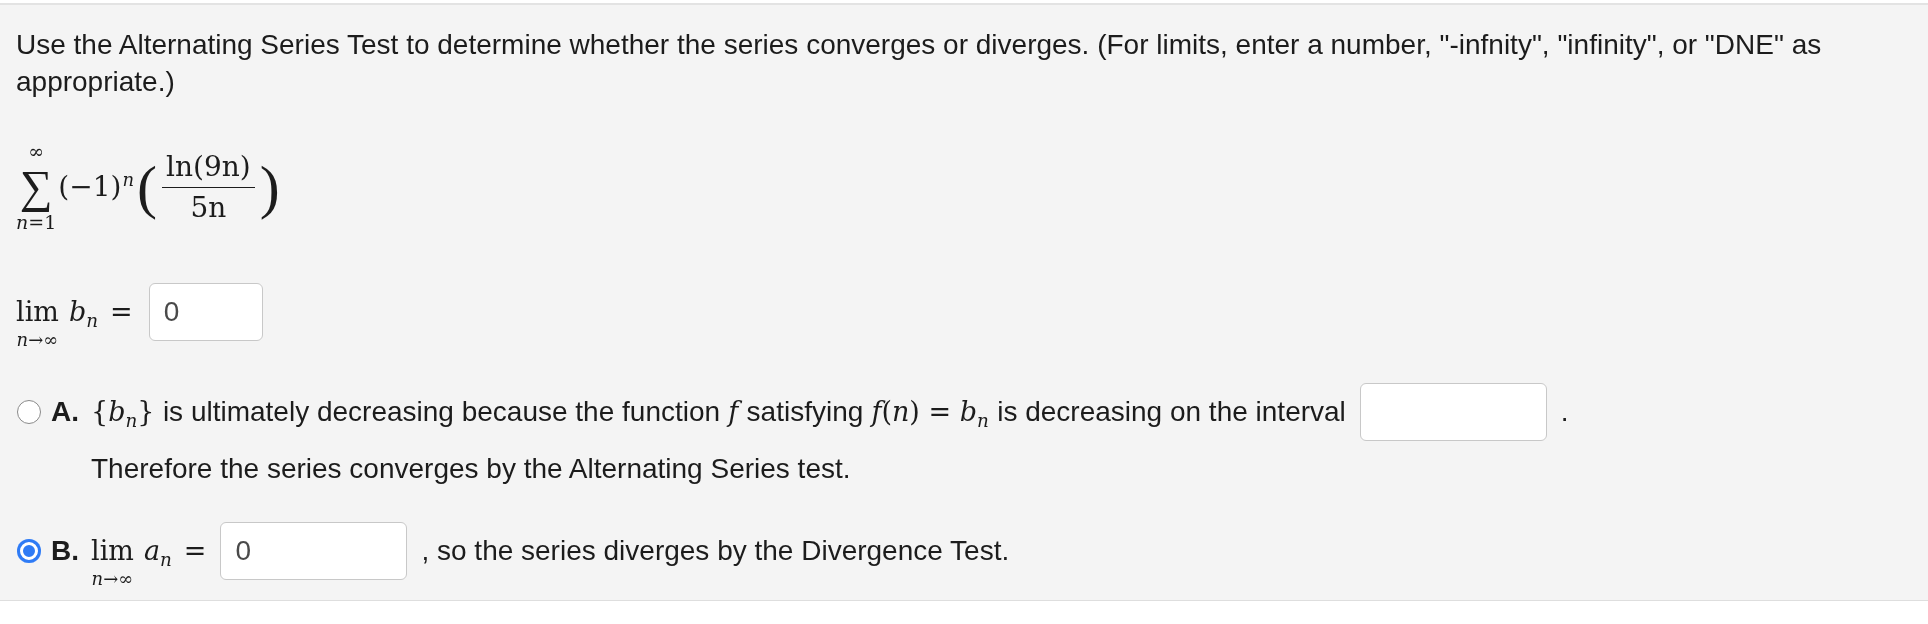 This screenshot has height=624, width=1928. I want to click on option-label: A., so click(65, 412).